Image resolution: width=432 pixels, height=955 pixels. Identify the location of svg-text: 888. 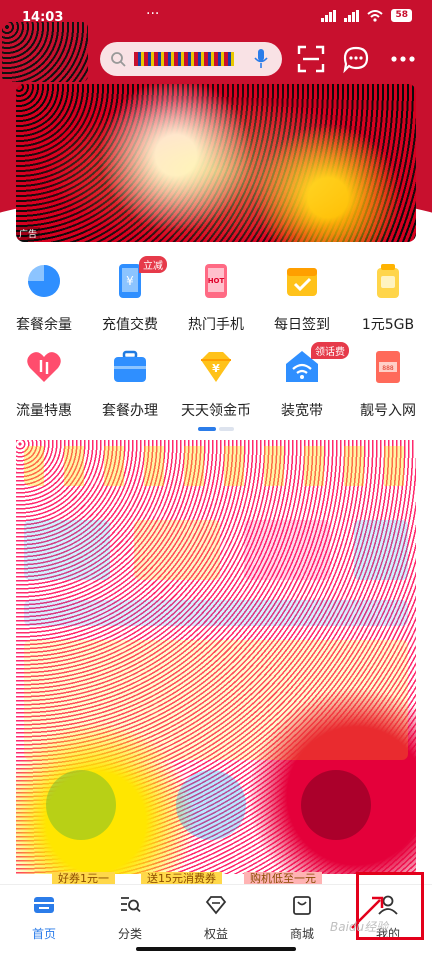
(388, 368).